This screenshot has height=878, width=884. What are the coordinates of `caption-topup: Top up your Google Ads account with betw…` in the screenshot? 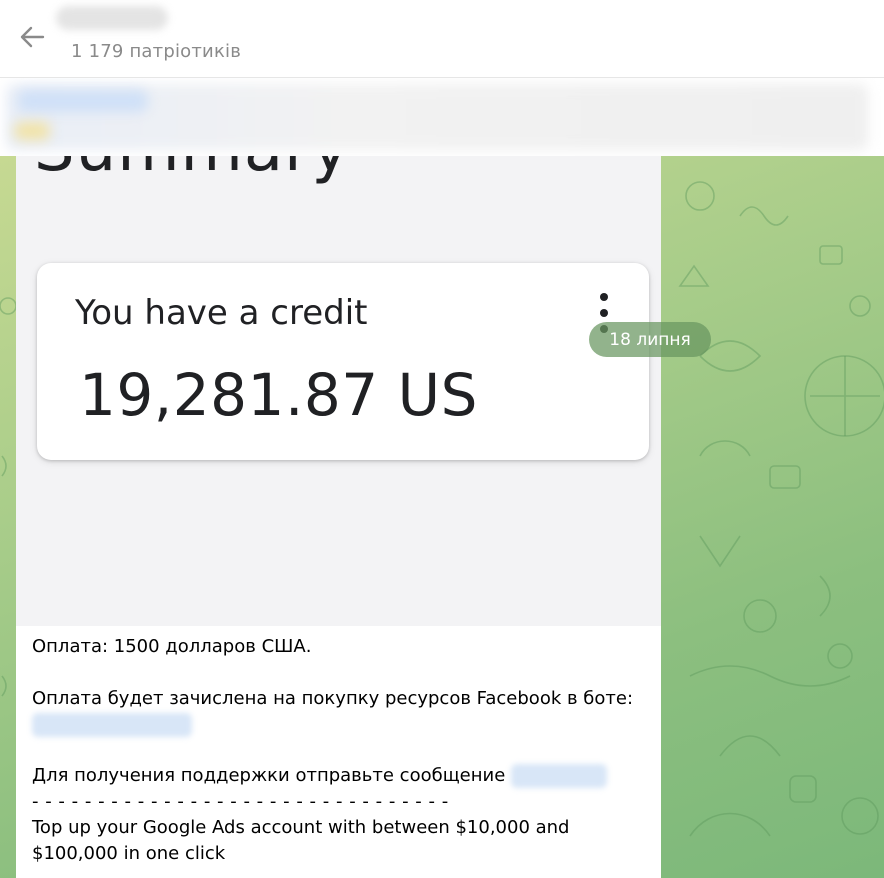 It's located at (301, 840).